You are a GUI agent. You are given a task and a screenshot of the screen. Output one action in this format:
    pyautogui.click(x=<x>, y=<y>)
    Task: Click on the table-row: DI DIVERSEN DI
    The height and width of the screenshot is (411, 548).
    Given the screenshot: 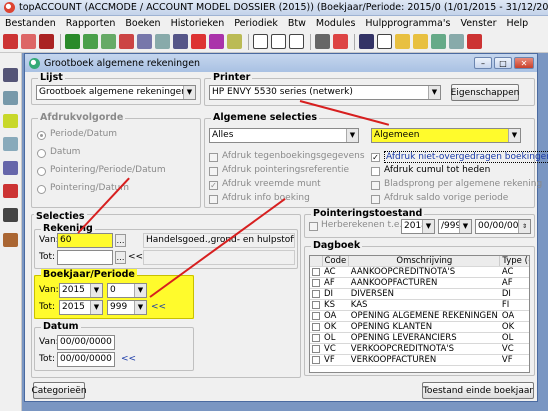 What is the action you would take?
    pyautogui.click(x=419, y=294)
    